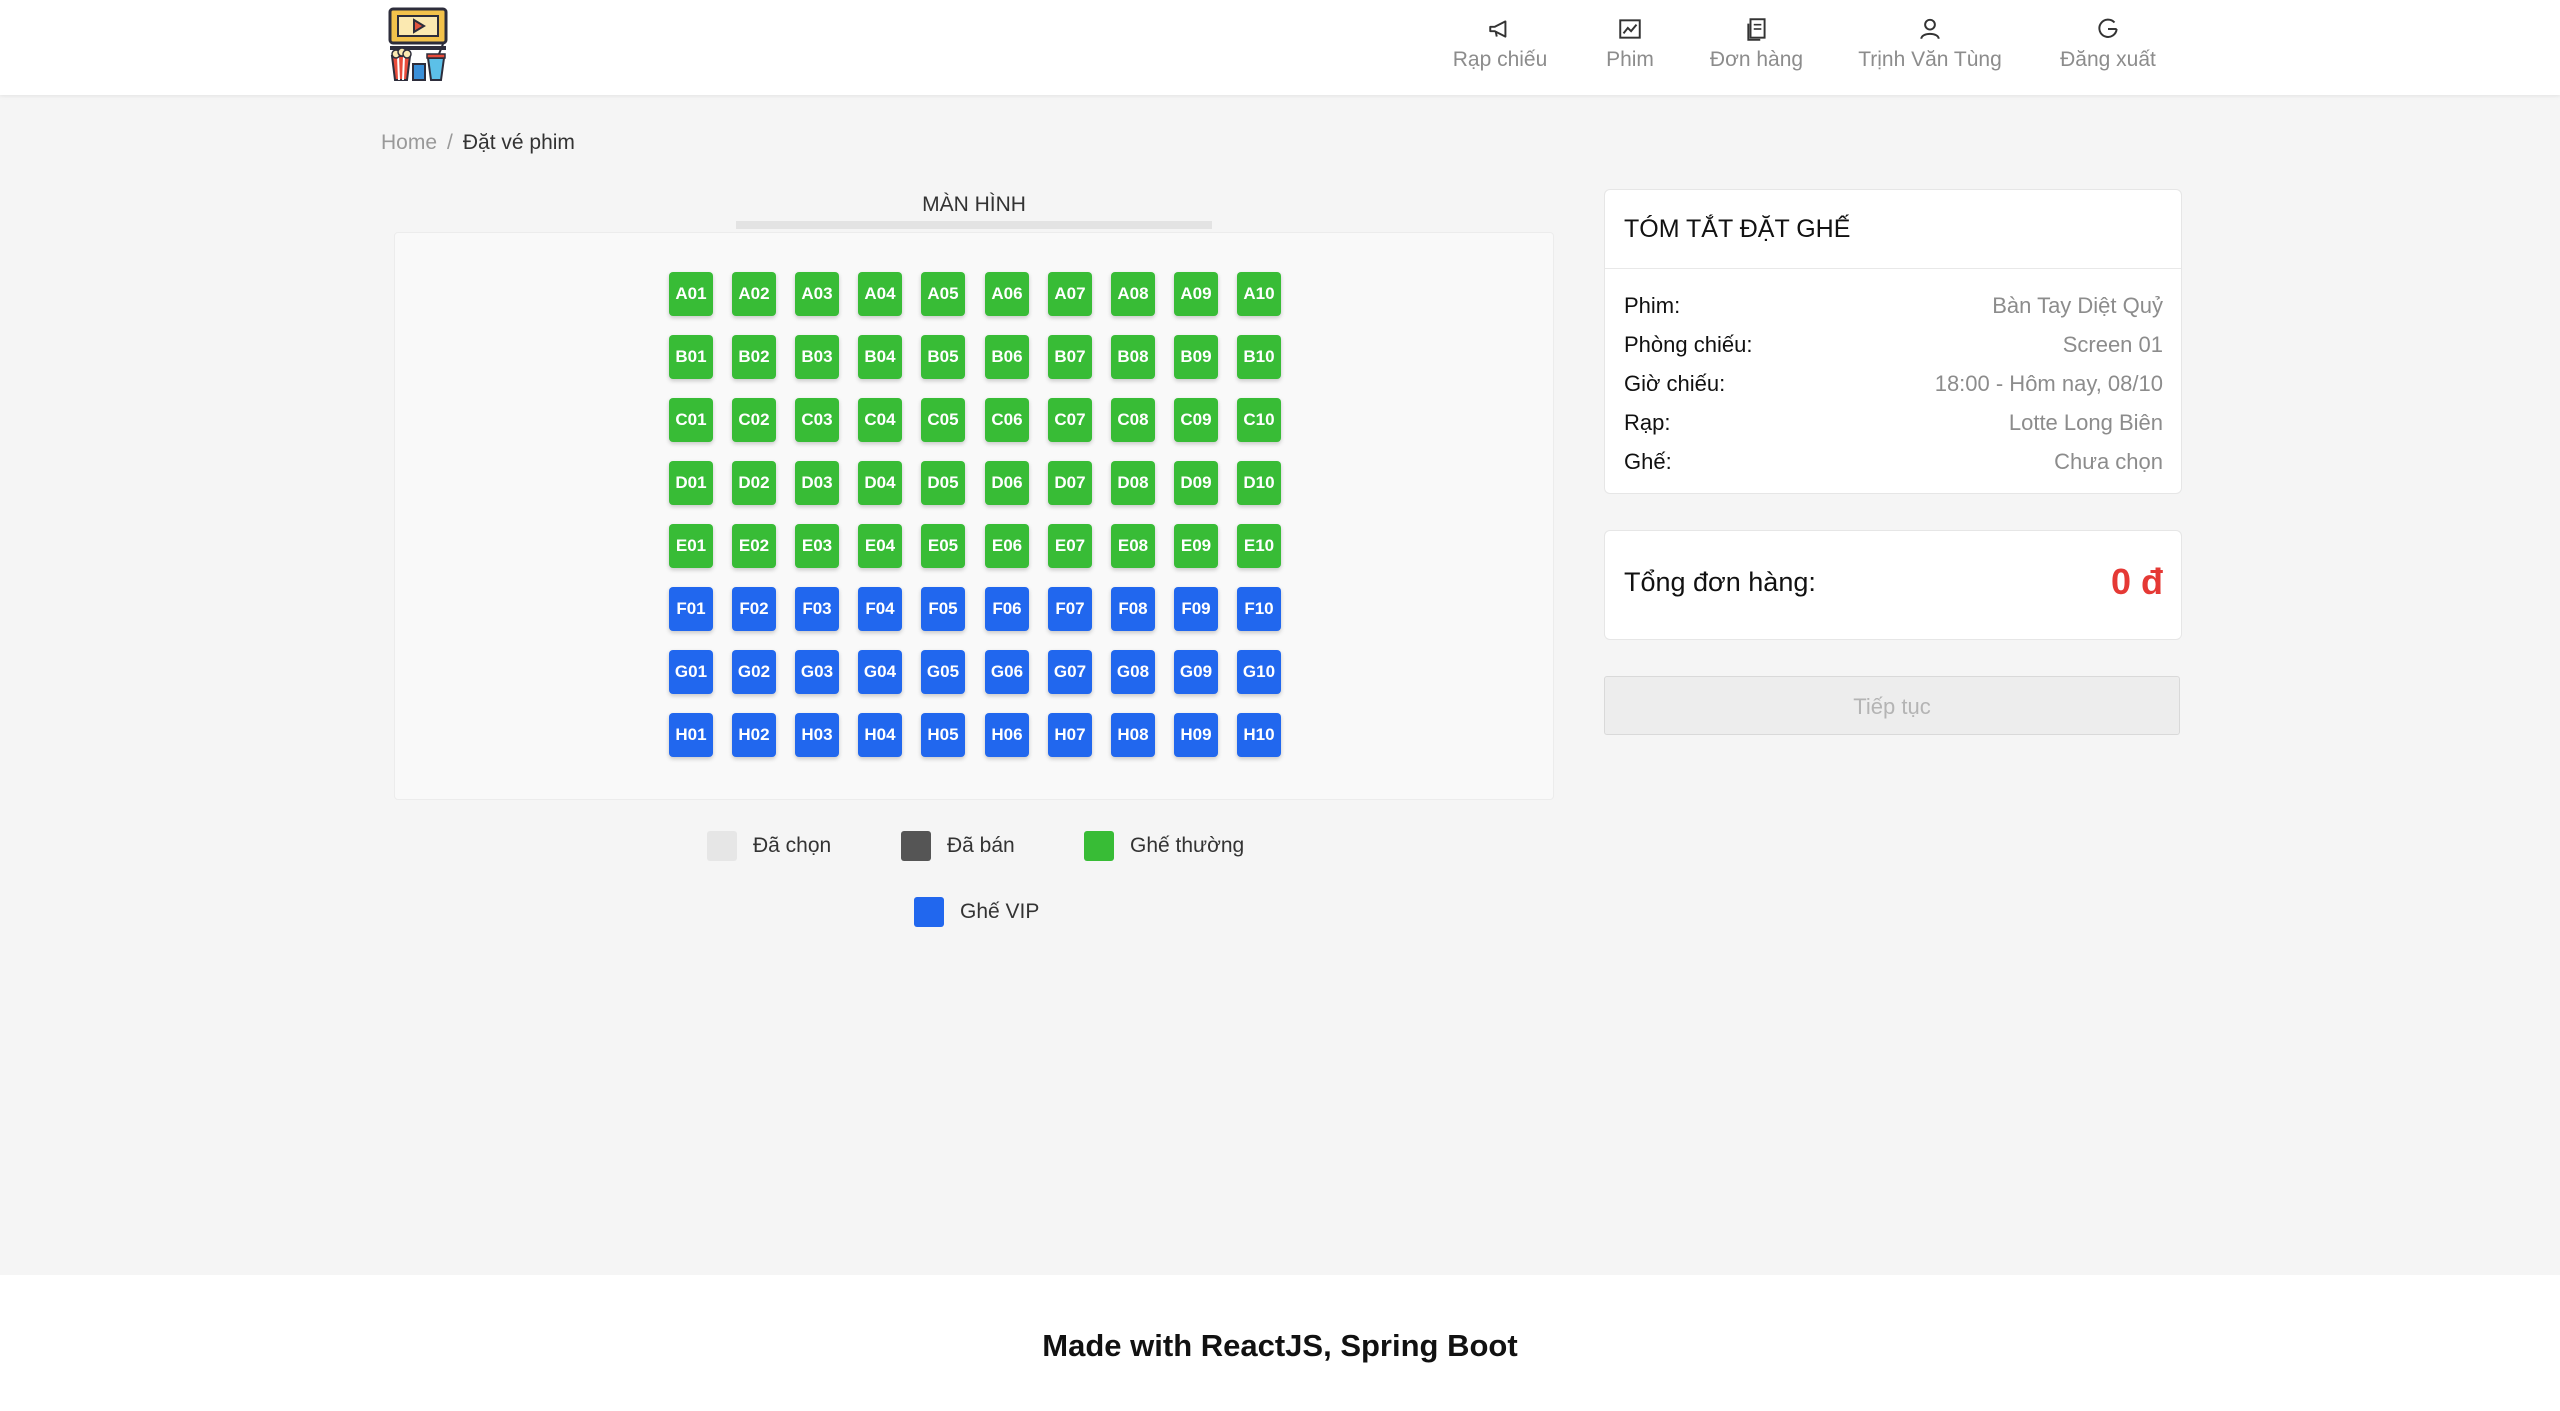 Image resolution: width=2560 pixels, height=1411 pixels. What do you see at coordinates (1259, 420) in the screenshot?
I see `regular-seat: C10` at bounding box center [1259, 420].